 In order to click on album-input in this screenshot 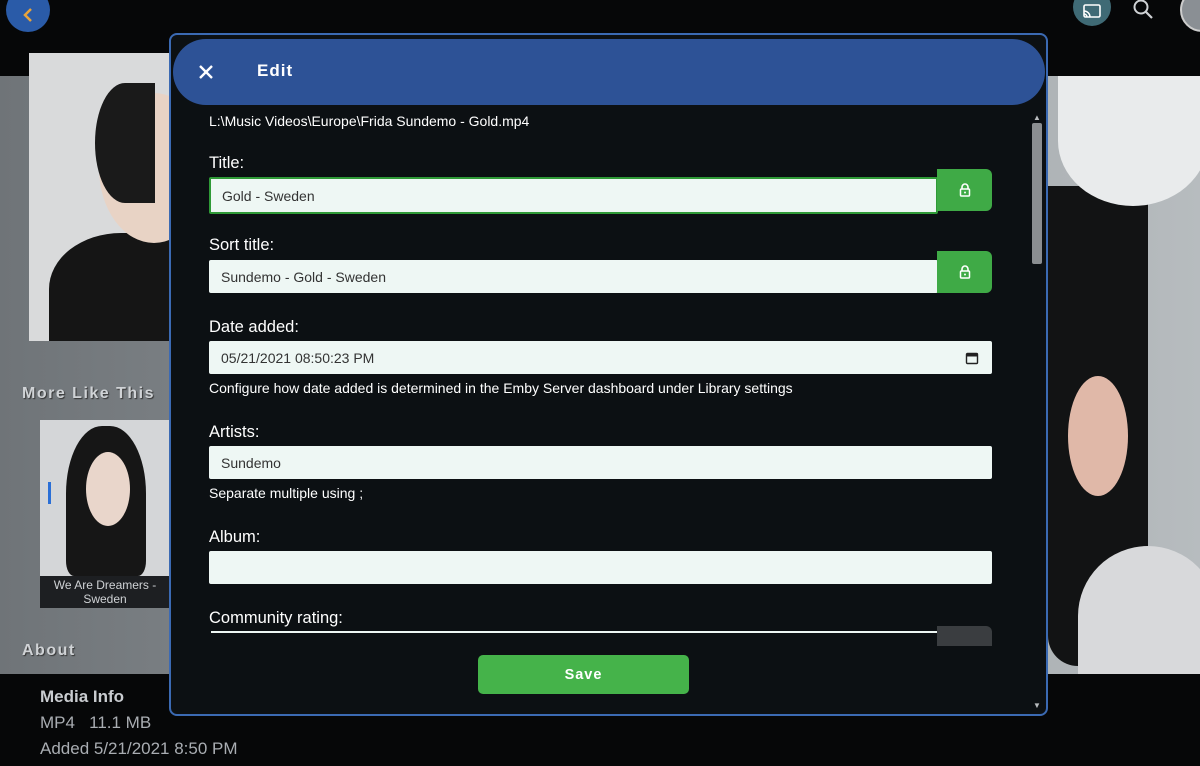, I will do `click(600, 567)`.